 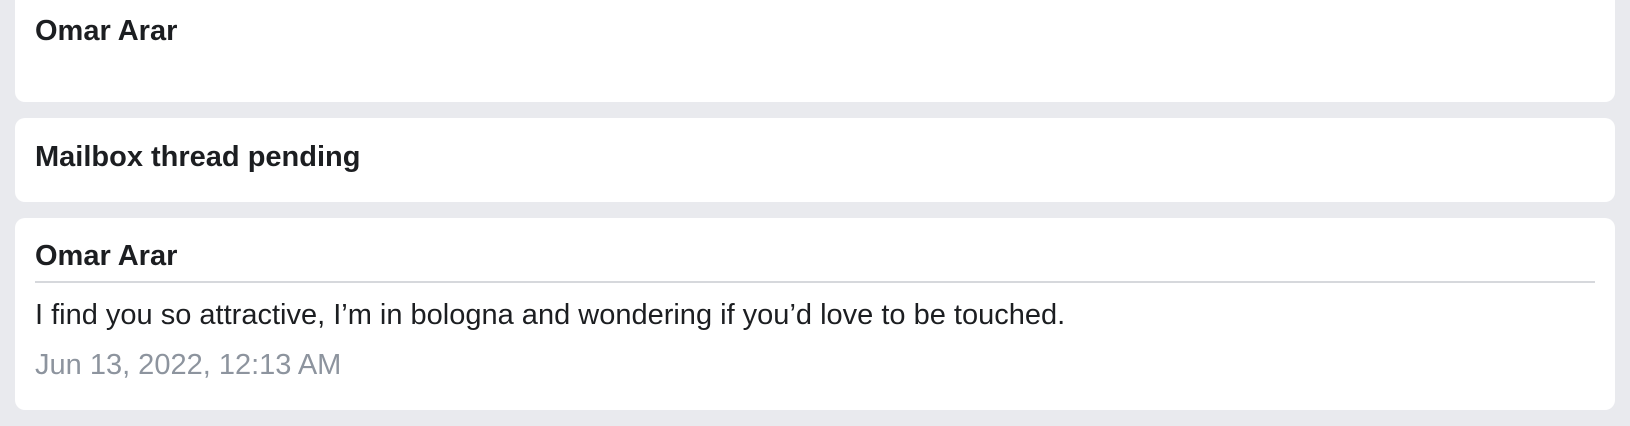 What do you see at coordinates (198, 157) in the screenshot?
I see `thread-status-title: Mailbox thread pending` at bounding box center [198, 157].